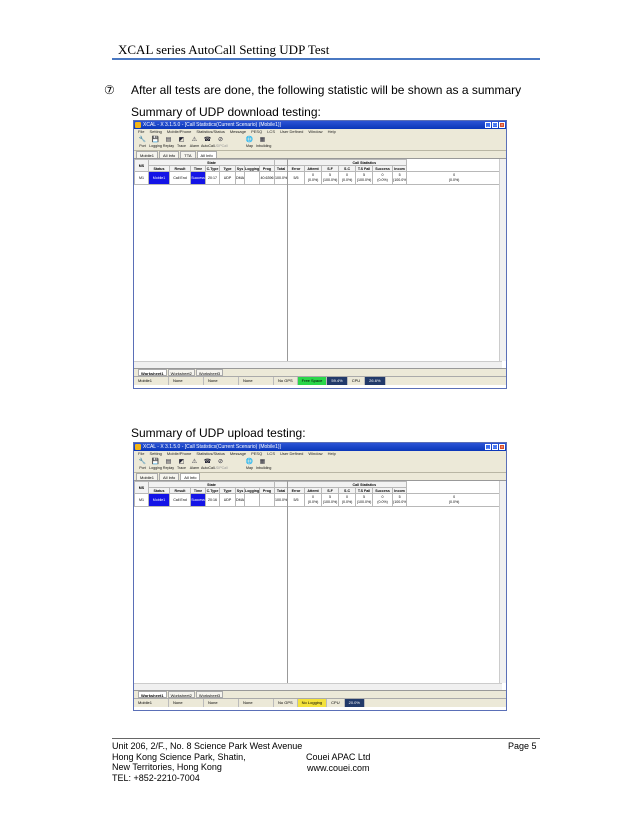 The height and width of the screenshot is (826, 638). I want to click on wrench-icon: 🔧, so click(142, 462).